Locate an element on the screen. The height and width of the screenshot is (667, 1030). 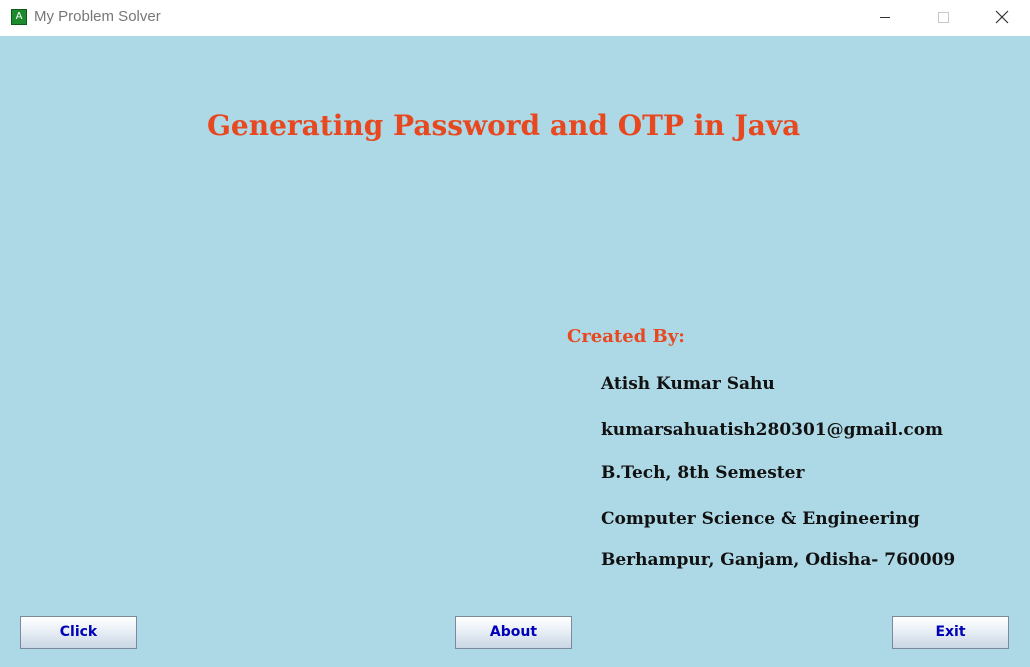
about-button: About is located at coordinates (513, 632).